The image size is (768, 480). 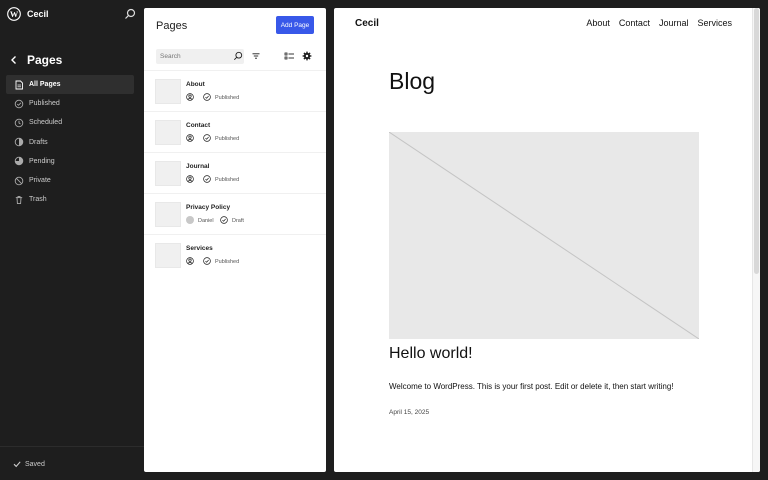 I want to click on sidebar-item-label: Pending, so click(x=42, y=161).